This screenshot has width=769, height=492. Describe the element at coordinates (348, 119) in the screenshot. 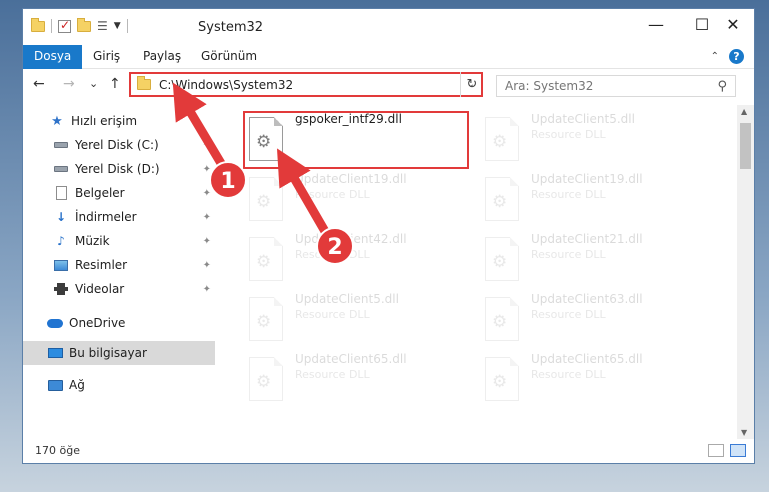

I see `file-name: gspoker_intf29.dll` at that location.